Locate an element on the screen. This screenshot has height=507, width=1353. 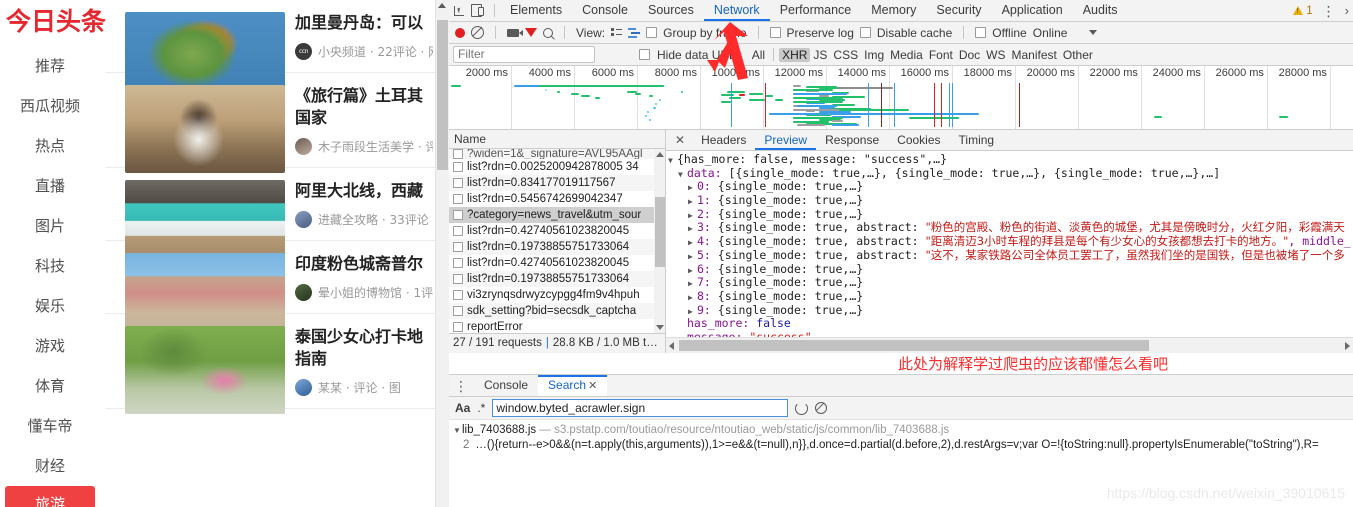
news-title: 阿里大北线，西藏 is located at coordinates (364, 191).